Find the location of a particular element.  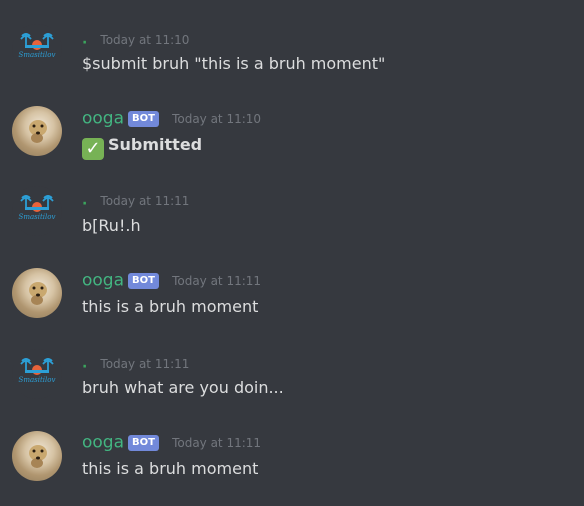

white-heavy-check-mark-icon: ✓ is located at coordinates (93, 149).